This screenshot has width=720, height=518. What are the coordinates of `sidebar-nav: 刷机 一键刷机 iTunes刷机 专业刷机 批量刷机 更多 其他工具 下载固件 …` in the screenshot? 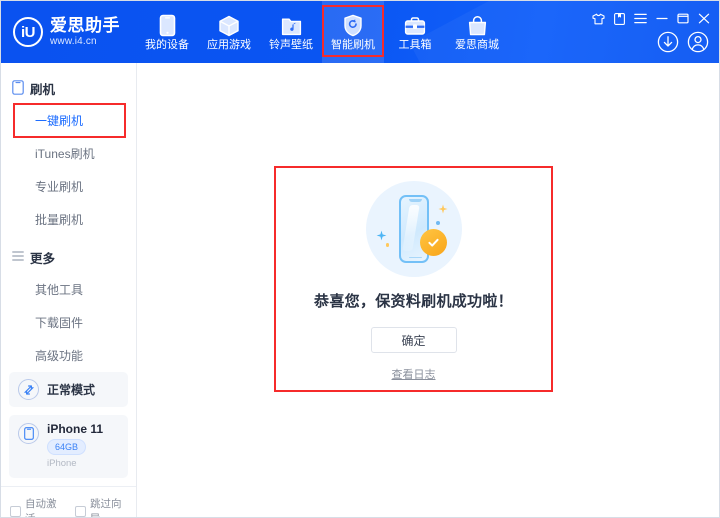 It's located at (68, 217).